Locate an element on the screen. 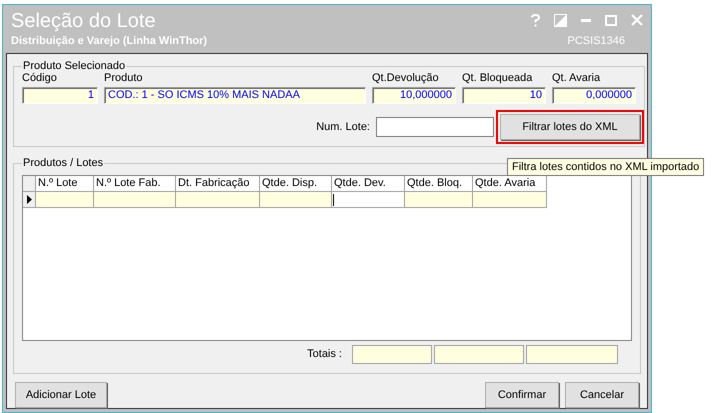 Image resolution: width=720 pixels, height=413 pixels. column-header: N.º Lote Fab. is located at coordinates (135, 184).